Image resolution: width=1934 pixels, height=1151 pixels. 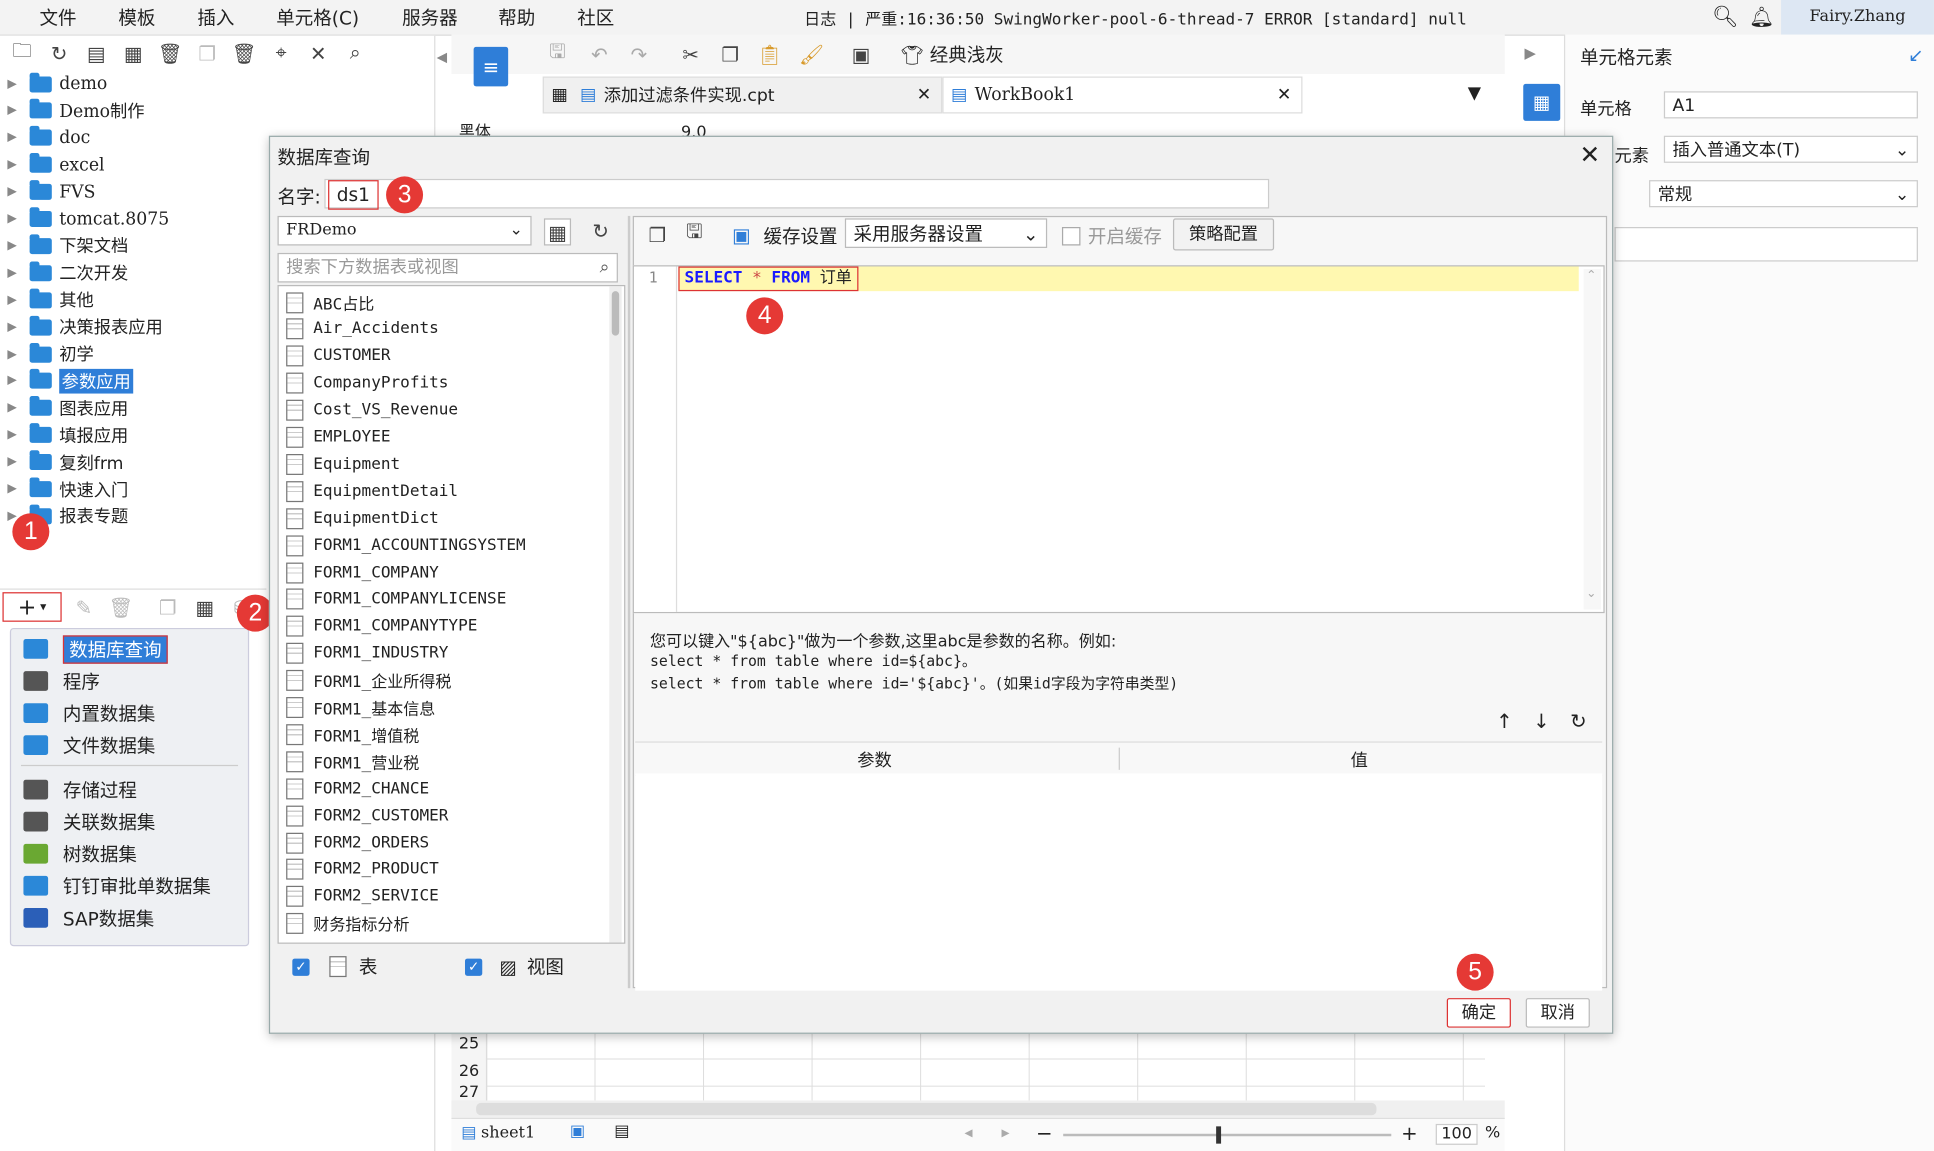 What do you see at coordinates (367, 815) in the screenshot?
I see `table-list-item: FORM2_CUSTOMER` at bounding box center [367, 815].